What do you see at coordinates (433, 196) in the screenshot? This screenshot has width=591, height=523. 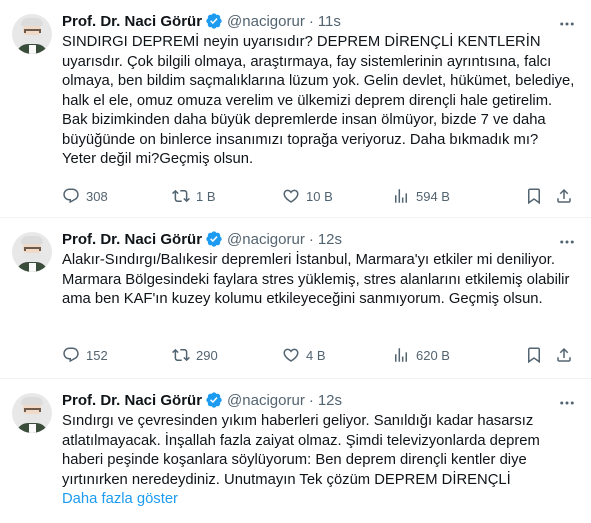 I see `views-count: 594 B` at bounding box center [433, 196].